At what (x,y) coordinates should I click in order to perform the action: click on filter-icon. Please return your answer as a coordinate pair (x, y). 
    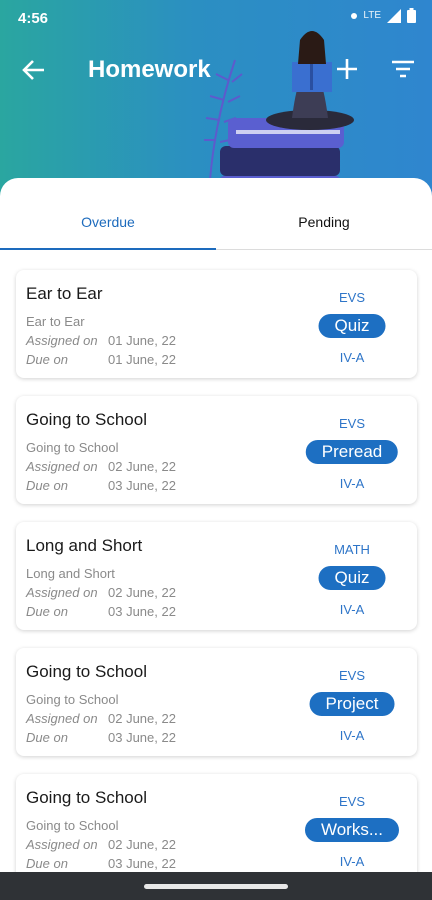
    Looking at the image, I should click on (403, 69).